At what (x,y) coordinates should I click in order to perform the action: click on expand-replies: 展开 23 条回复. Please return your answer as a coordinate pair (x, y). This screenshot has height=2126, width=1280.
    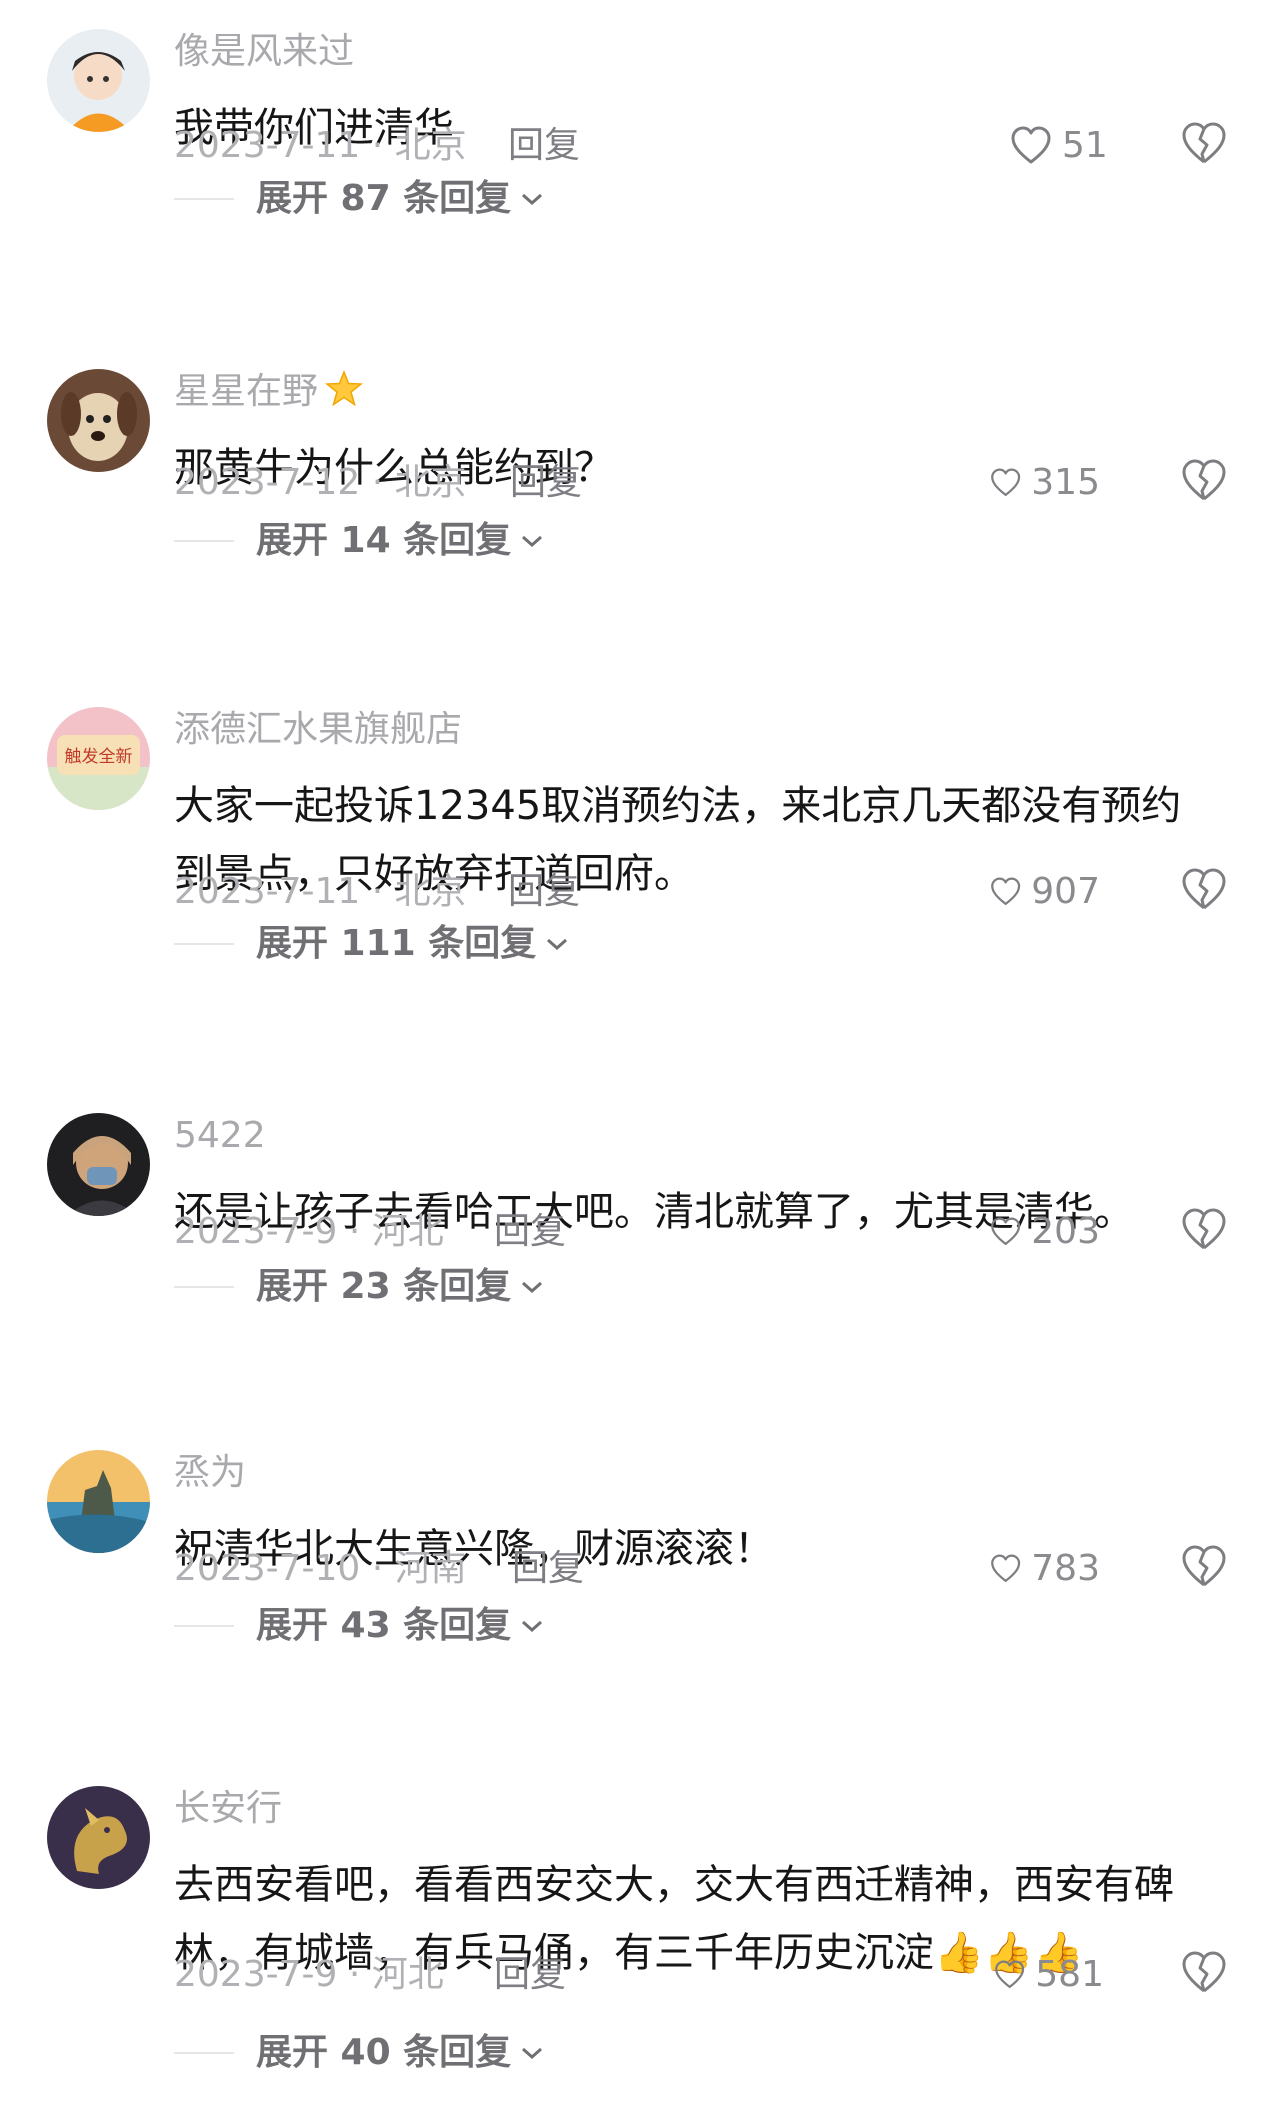
    Looking at the image, I should click on (359, 1287).